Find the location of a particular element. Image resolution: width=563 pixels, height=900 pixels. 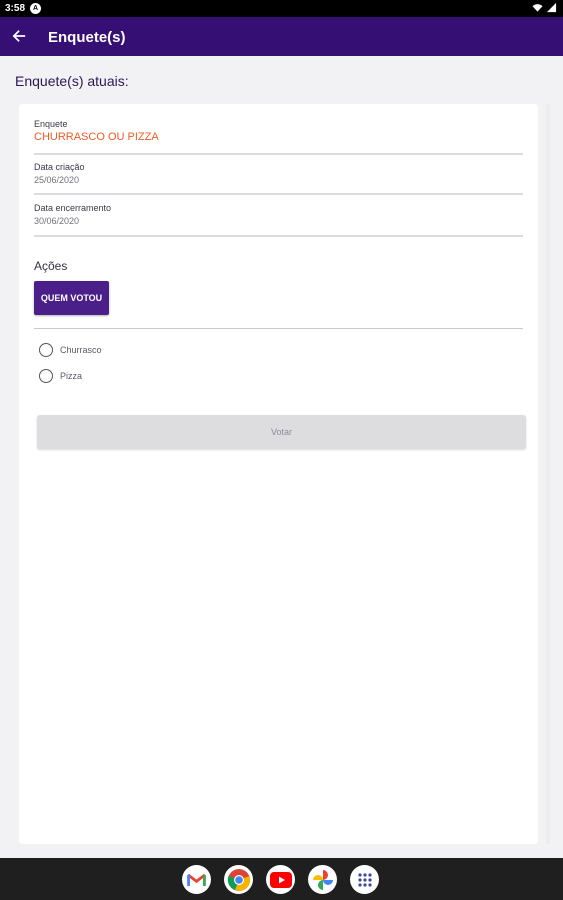

poll-title-field: Enquete CHURRASCO OU PIZZA is located at coordinates (278, 137).